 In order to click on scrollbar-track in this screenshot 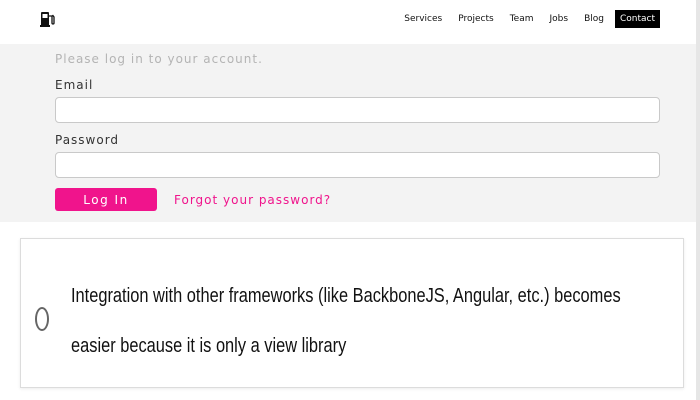, I will do `click(698, 200)`.